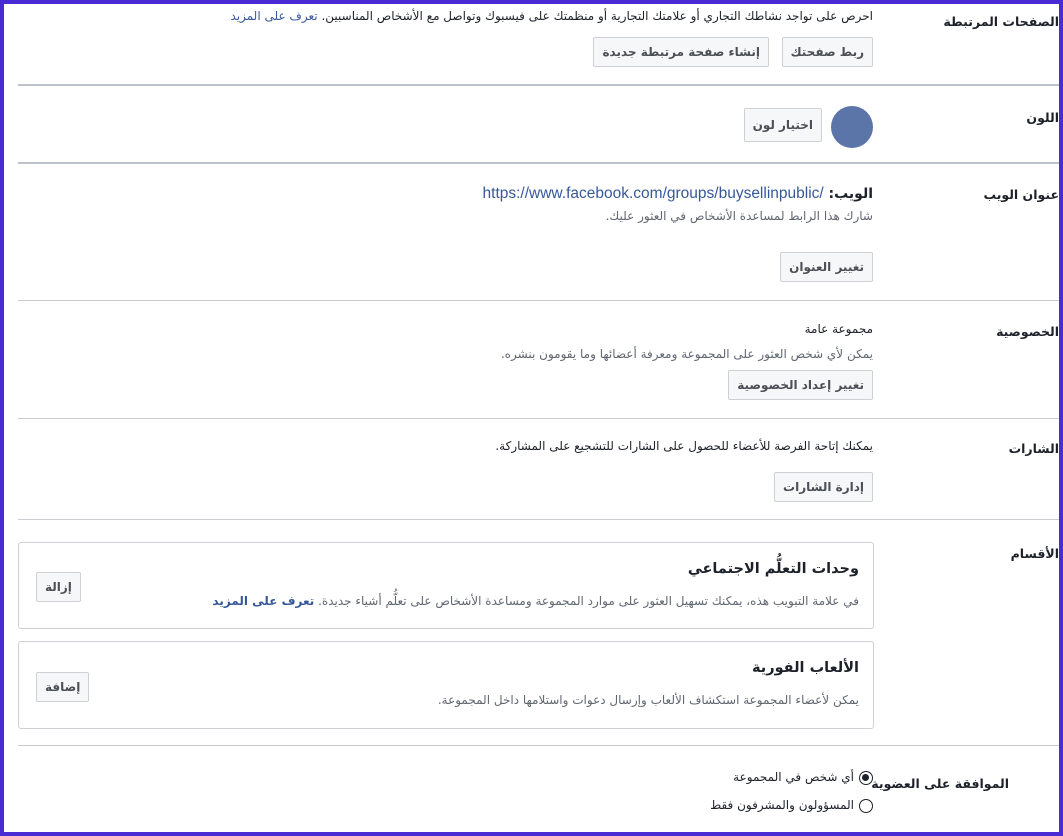 The width and height of the screenshot is (1063, 836). Describe the element at coordinates (852, 127) in the screenshot. I see `color-swatch` at that location.